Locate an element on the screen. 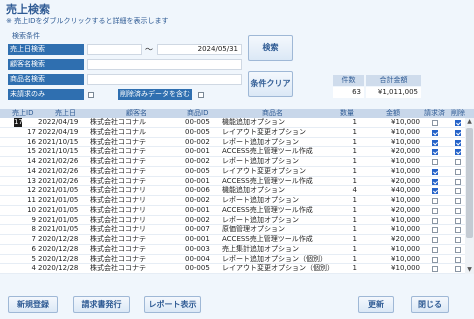  cell-sales-id: 10 is located at coordinates (24, 210).